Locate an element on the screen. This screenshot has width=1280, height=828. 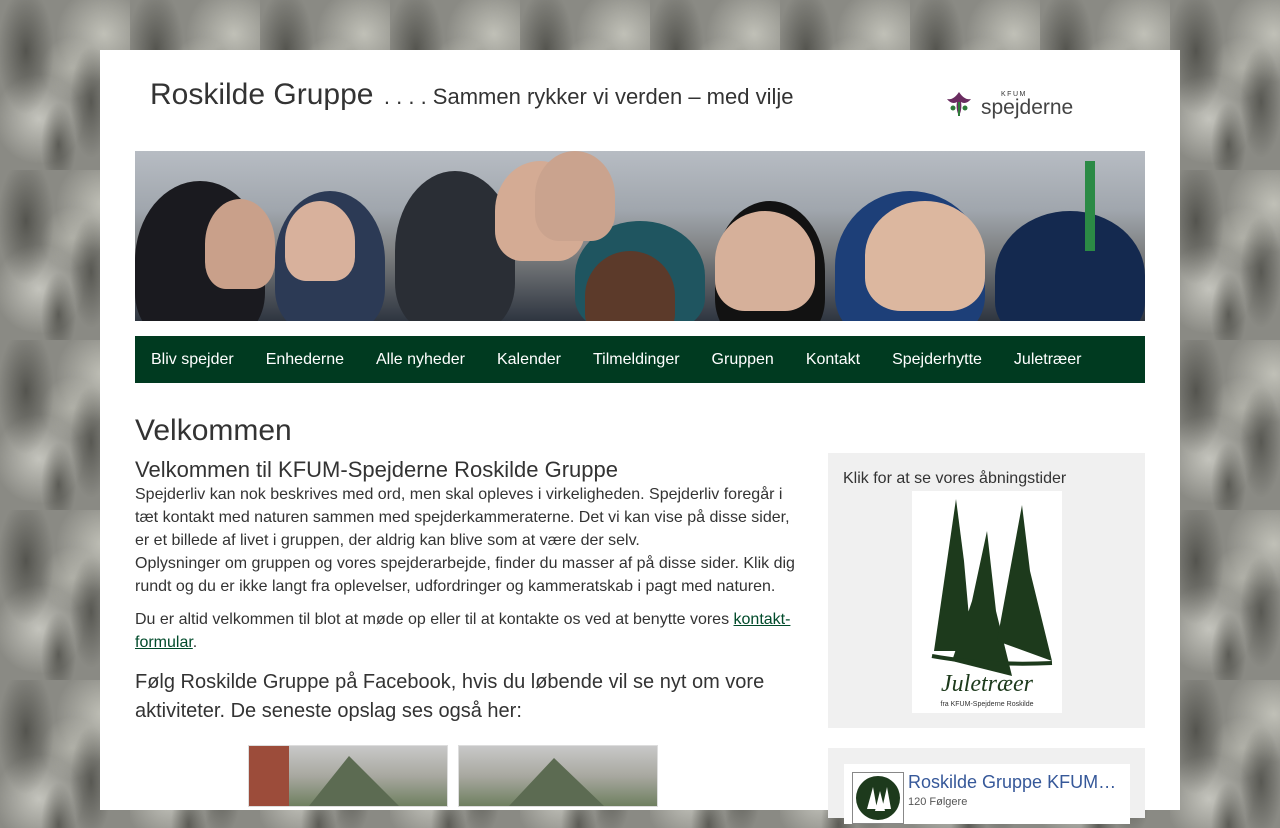
nav-item-kalender: Kalender is located at coordinates (529, 360).